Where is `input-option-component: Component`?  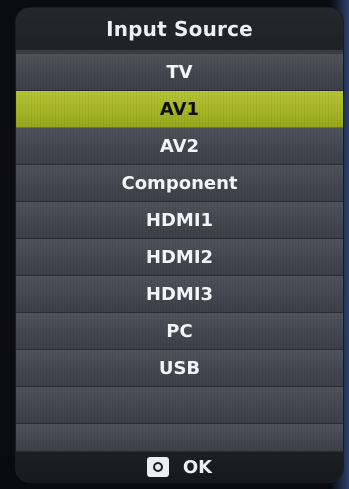 input-option-component: Component is located at coordinates (179, 183).